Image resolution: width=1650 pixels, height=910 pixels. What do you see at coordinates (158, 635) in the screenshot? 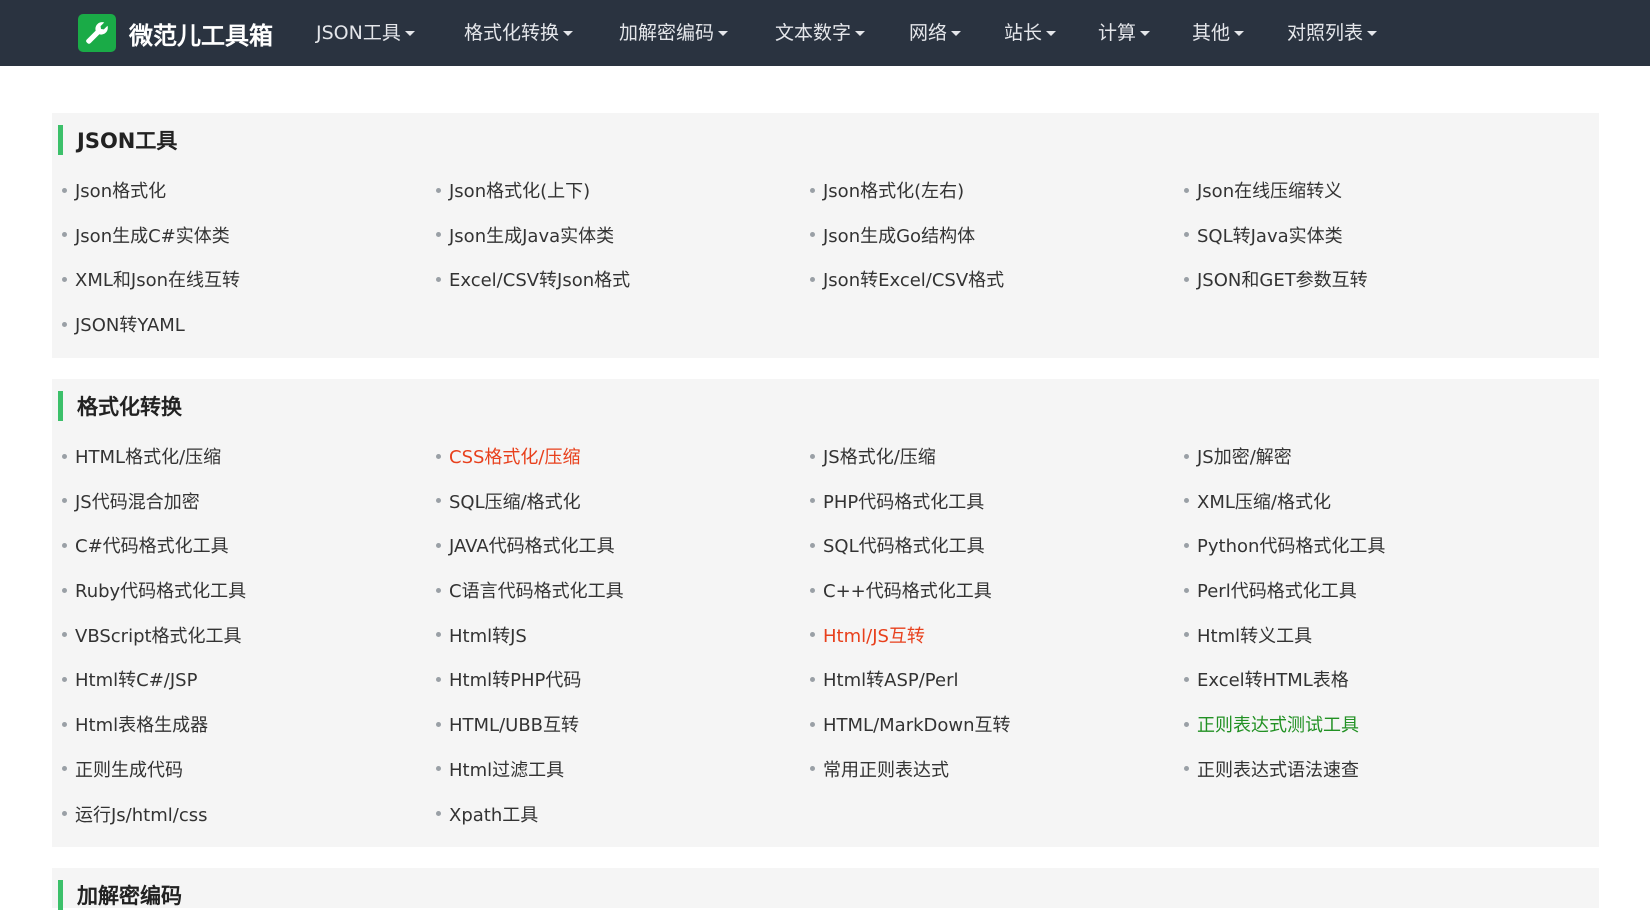
I see `tool-link: VBScript格式化工具` at bounding box center [158, 635].